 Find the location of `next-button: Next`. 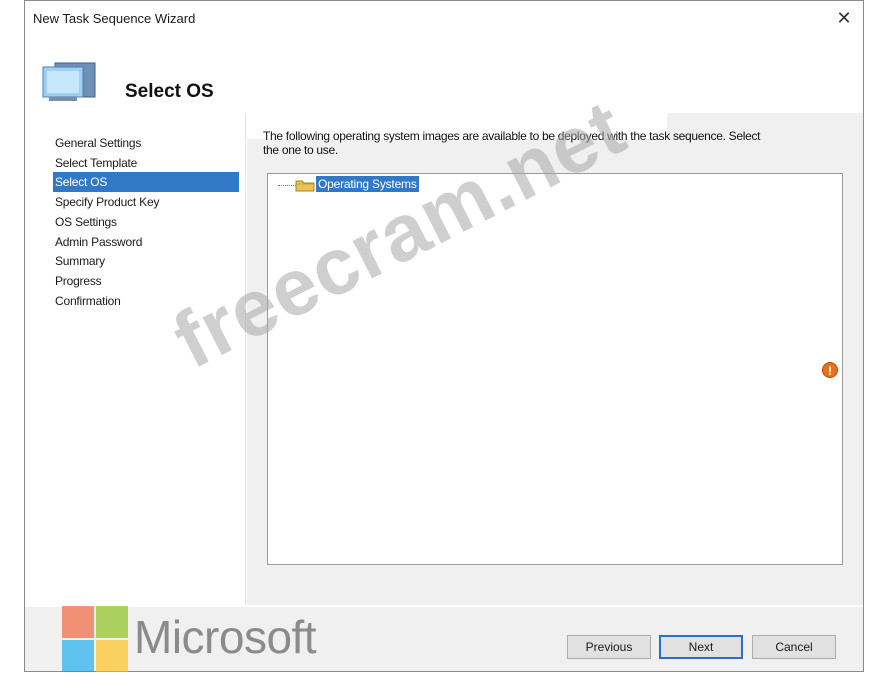

next-button: Next is located at coordinates (701, 647).